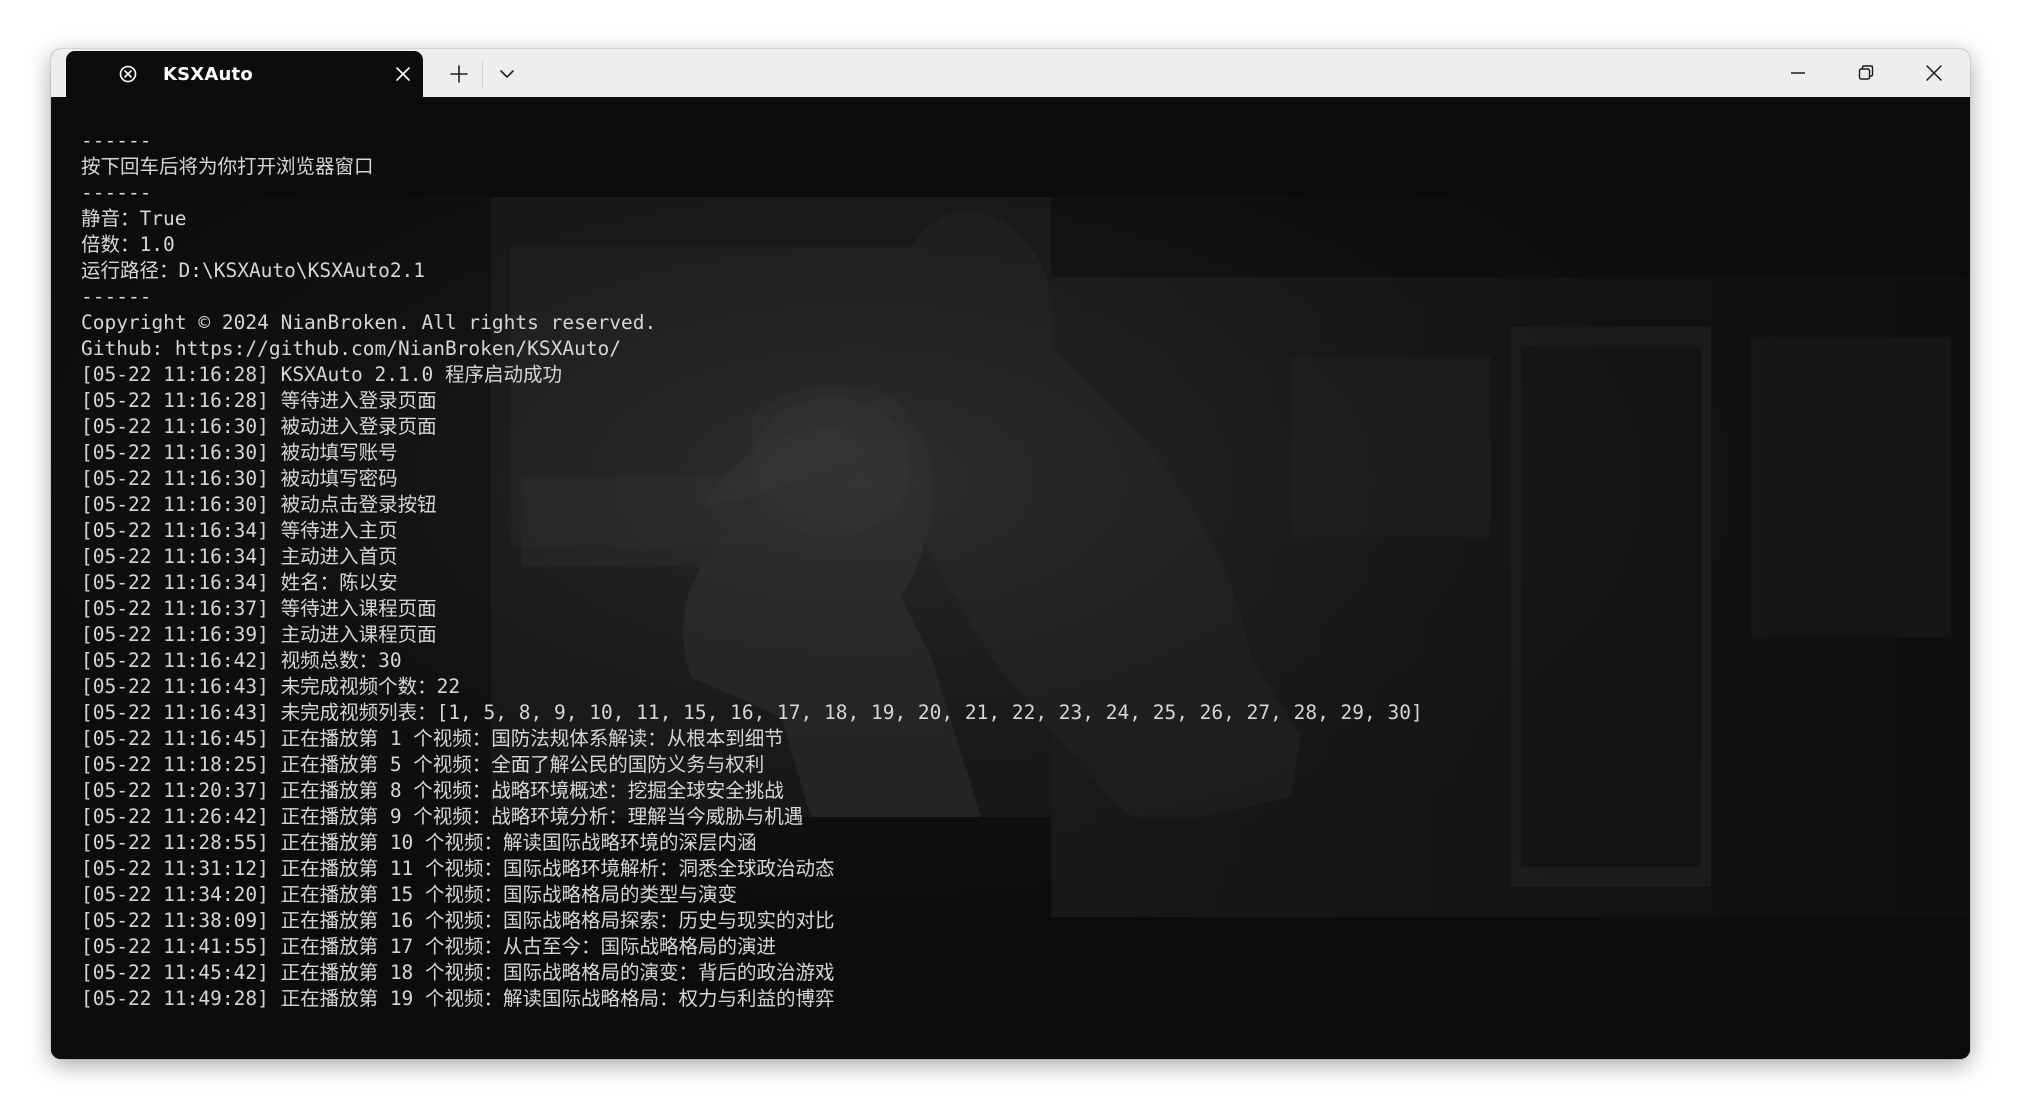  What do you see at coordinates (459, 74) in the screenshot?
I see `new-tab-plus-icon` at bounding box center [459, 74].